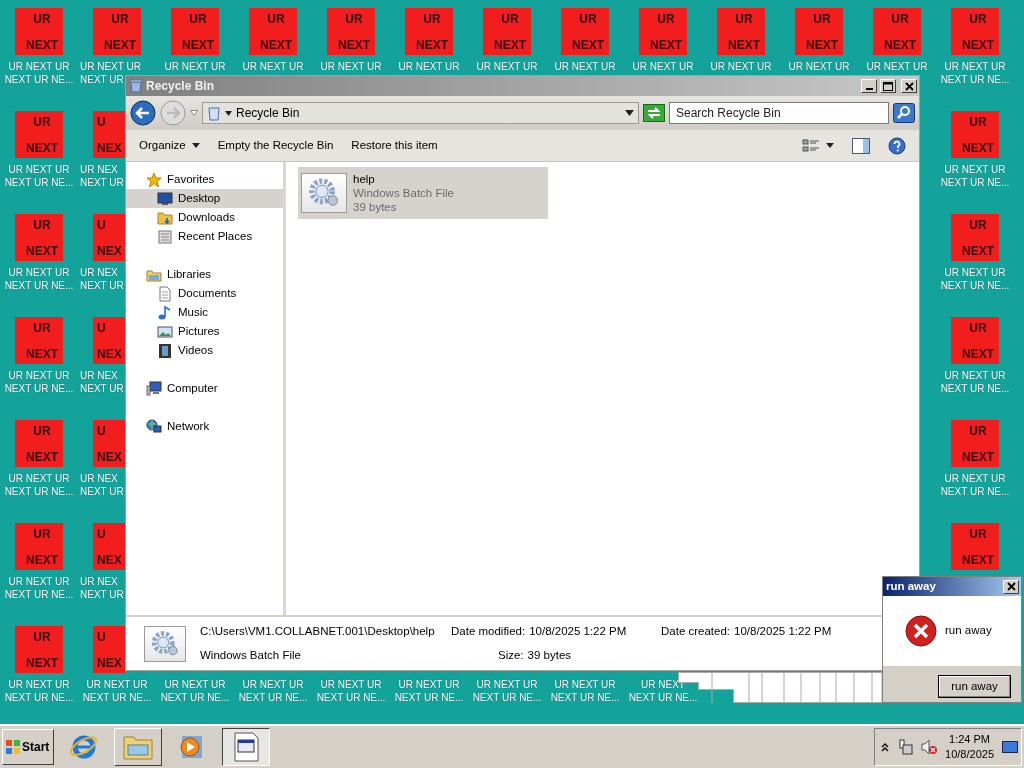 The width and height of the screenshot is (1024, 768). I want to click on nav-item: Videos, so click(204, 350).